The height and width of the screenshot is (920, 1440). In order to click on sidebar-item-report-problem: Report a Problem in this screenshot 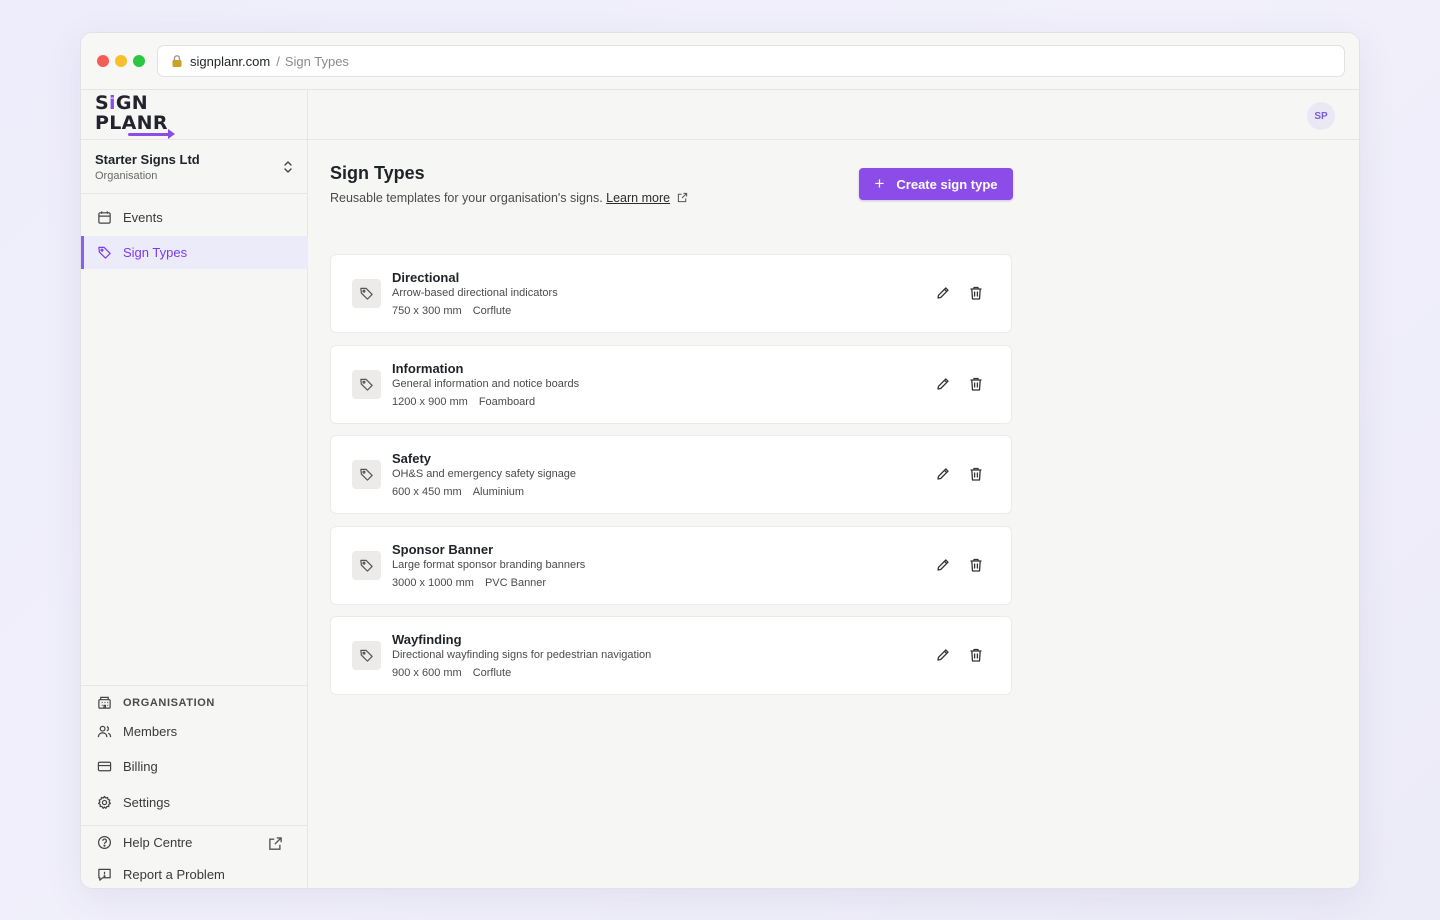, I will do `click(194, 873)`.